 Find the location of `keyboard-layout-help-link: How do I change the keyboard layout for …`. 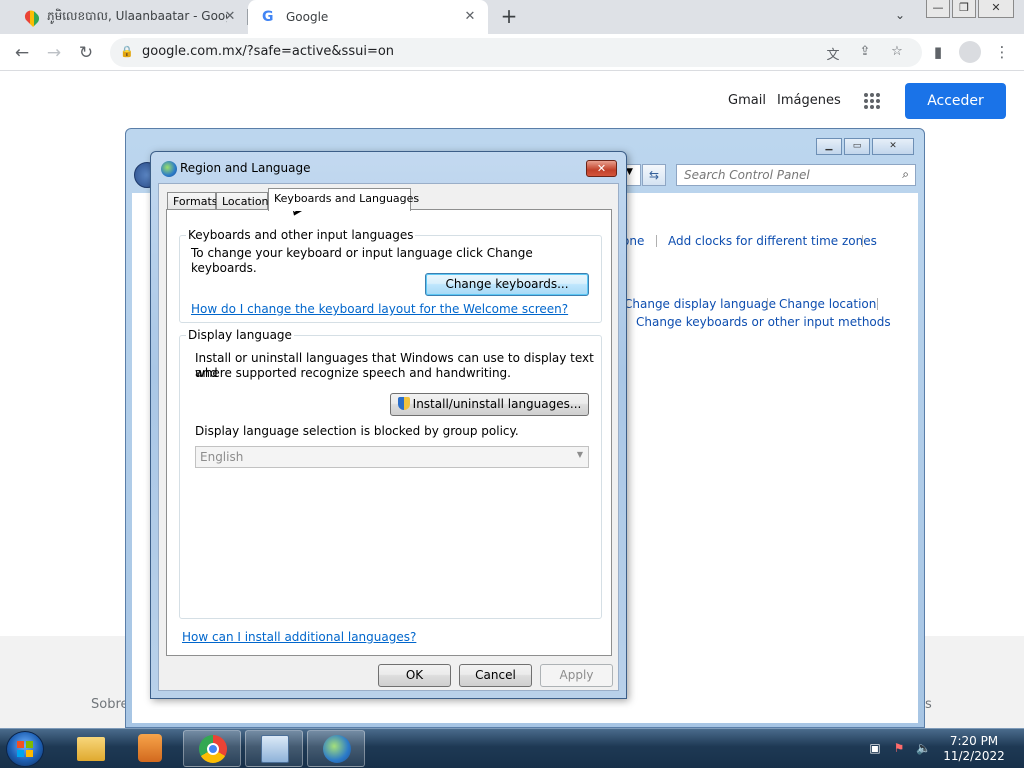

keyboard-layout-help-link: How do I change the keyboard layout for … is located at coordinates (379, 309).